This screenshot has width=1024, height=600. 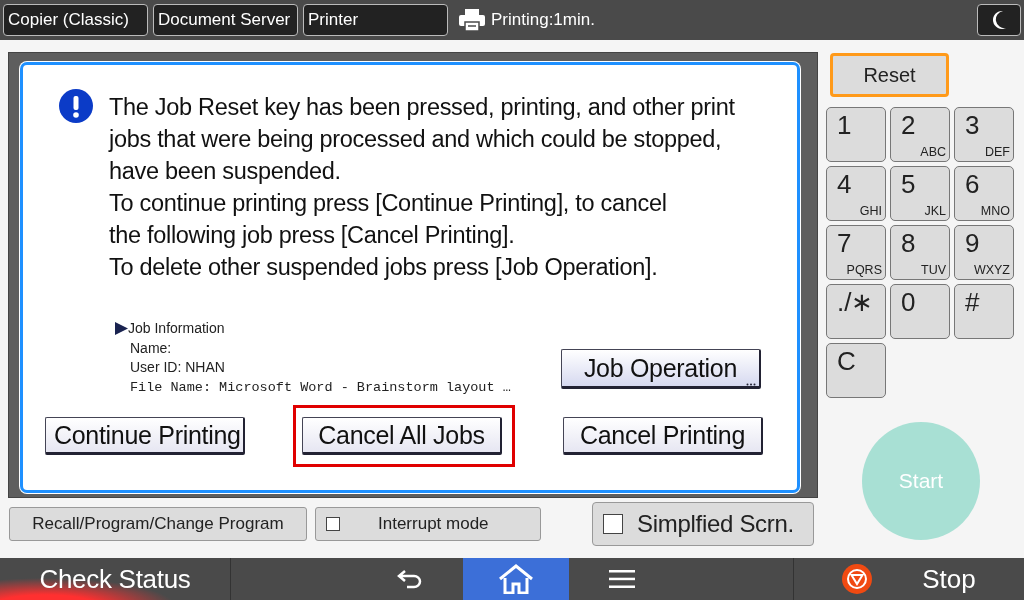 I want to click on check-status-button: Check Status, so click(x=115, y=579).